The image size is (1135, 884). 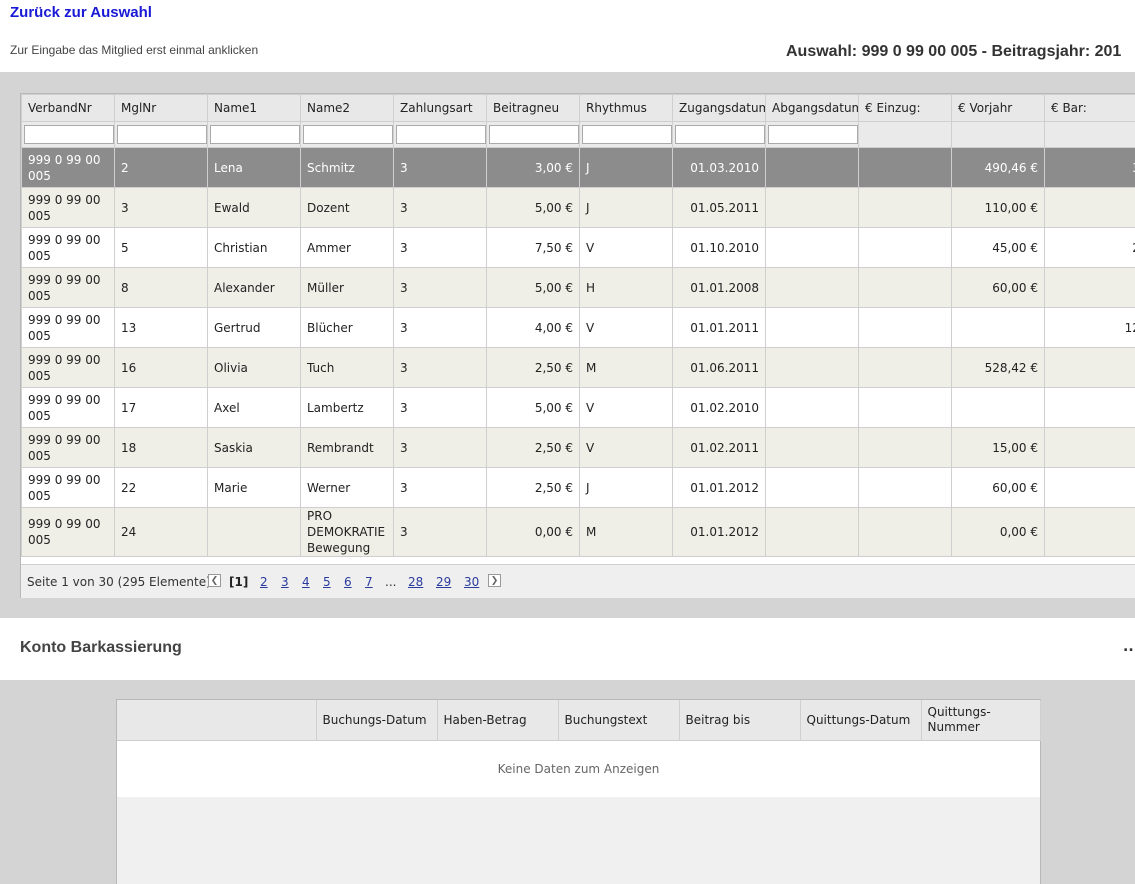 I want to click on cell-name2: Ammer, so click(x=347, y=247).